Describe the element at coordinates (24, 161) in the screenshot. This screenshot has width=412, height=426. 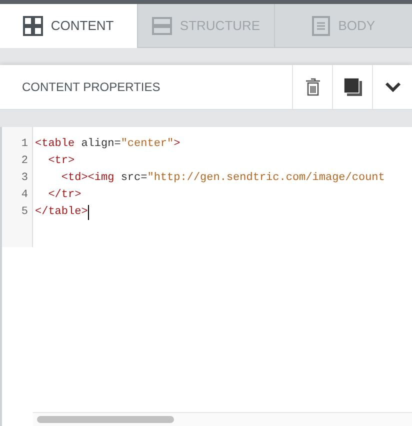
I see `line-number: 2` at that location.